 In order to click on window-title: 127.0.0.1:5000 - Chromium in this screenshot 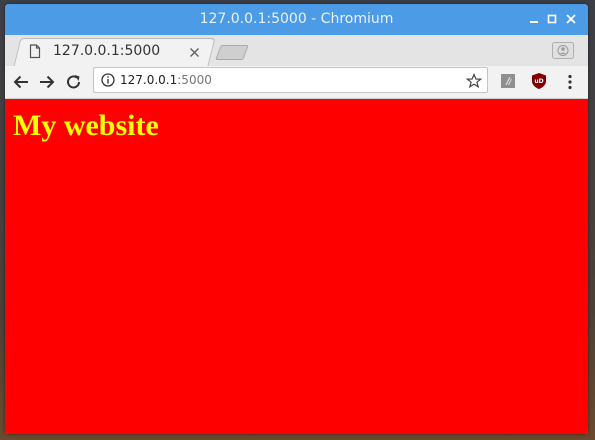, I will do `click(296, 19)`.